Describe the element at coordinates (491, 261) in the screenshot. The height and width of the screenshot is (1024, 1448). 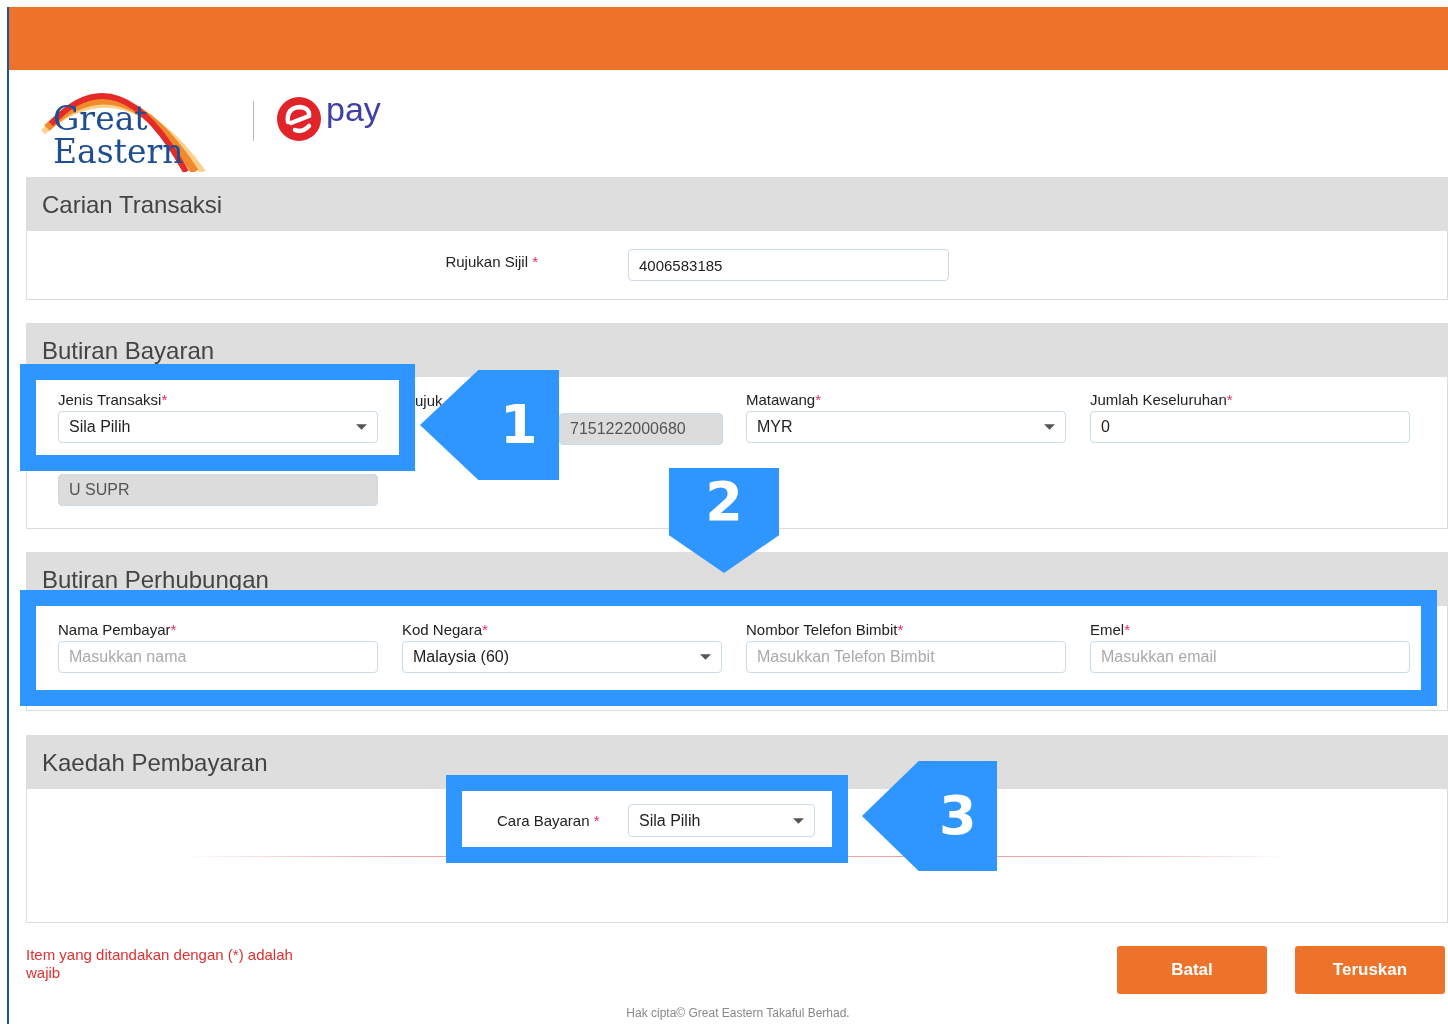
I see `field-label: Rujukan Sijil *` at that location.